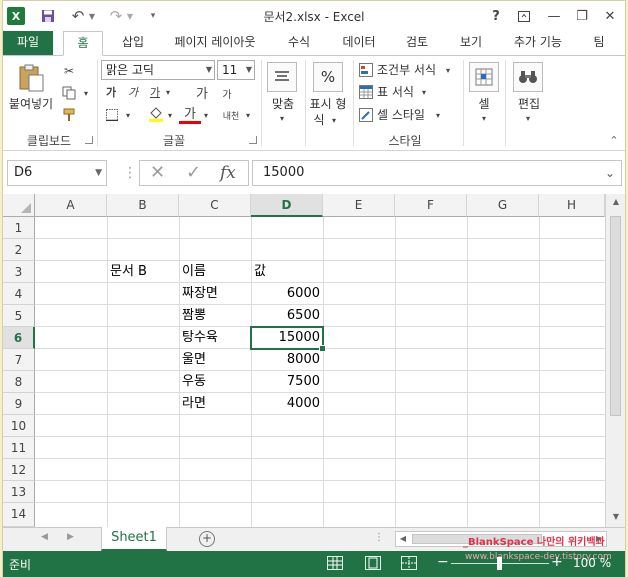  What do you see at coordinates (610, 173) in the screenshot?
I see `expand-formula-bar-icon: ⌄` at bounding box center [610, 173].